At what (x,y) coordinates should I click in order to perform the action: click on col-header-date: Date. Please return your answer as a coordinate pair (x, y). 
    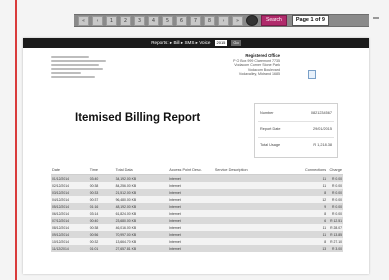
    Looking at the image, I should click on (56, 169).